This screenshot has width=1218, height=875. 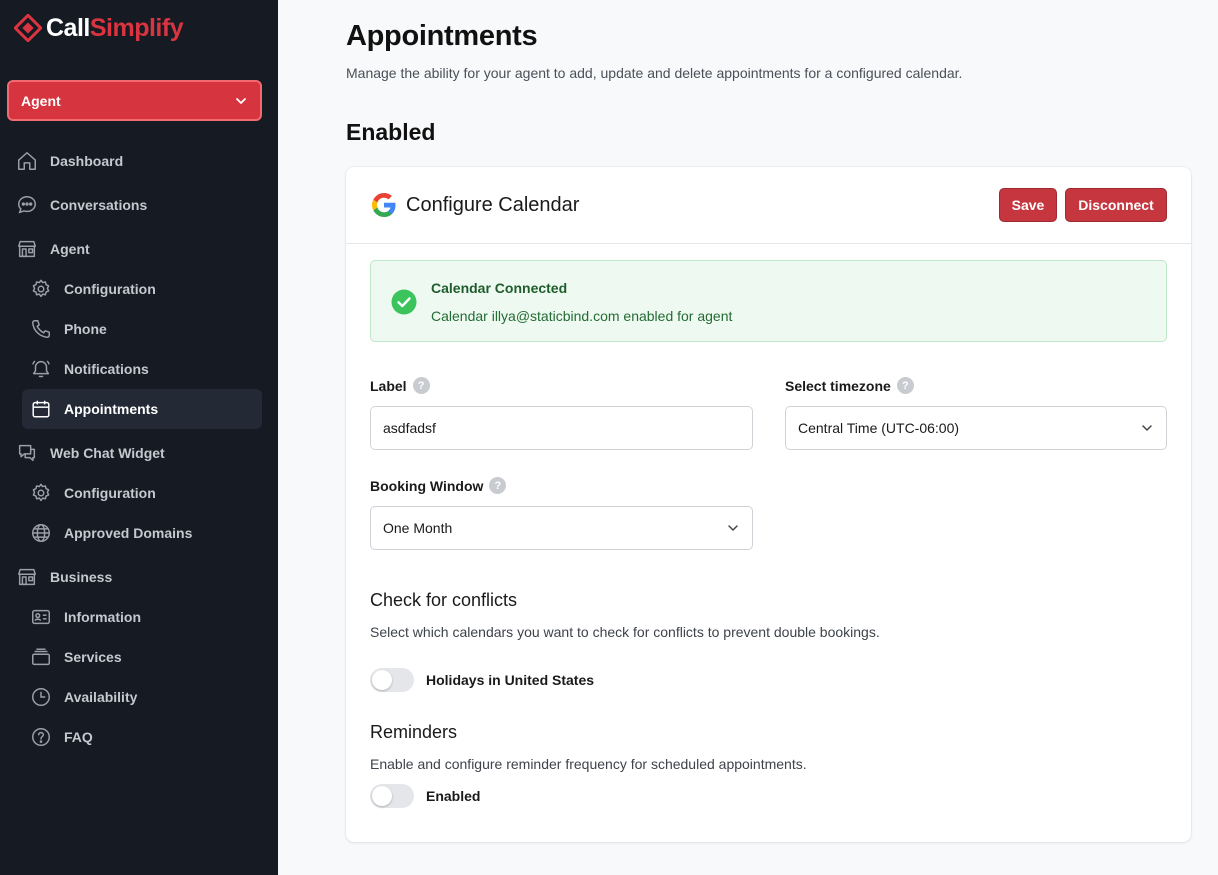 What do you see at coordinates (70, 249) in the screenshot?
I see `sidebar-item-label: Agent` at bounding box center [70, 249].